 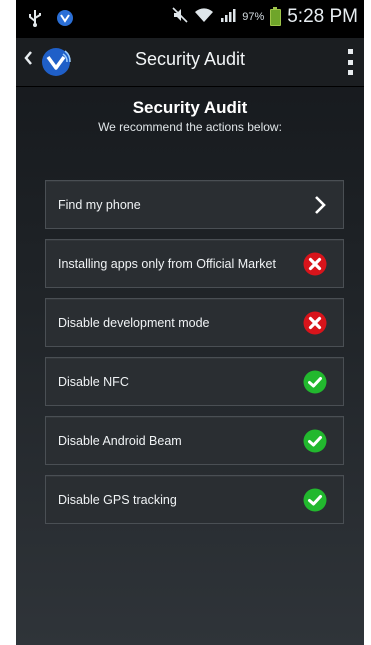 I want to click on wifi-icon, so click(x=204, y=17).